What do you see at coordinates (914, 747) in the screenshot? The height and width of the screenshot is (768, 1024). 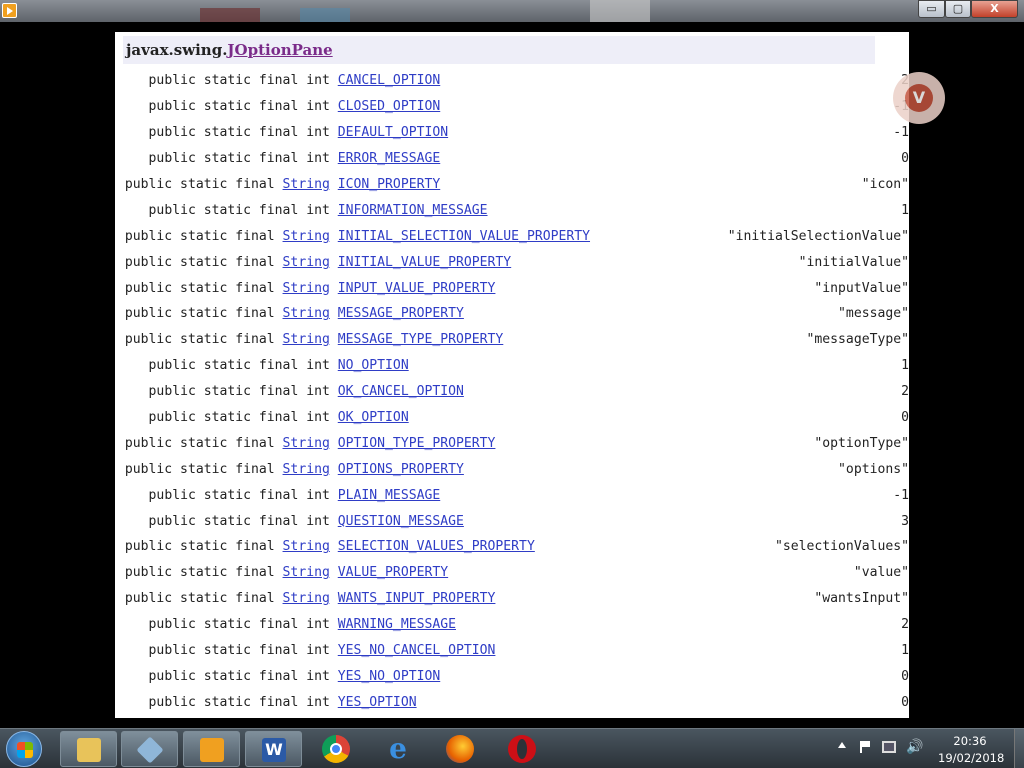 I see `volume-icon: 🔊` at bounding box center [914, 747].